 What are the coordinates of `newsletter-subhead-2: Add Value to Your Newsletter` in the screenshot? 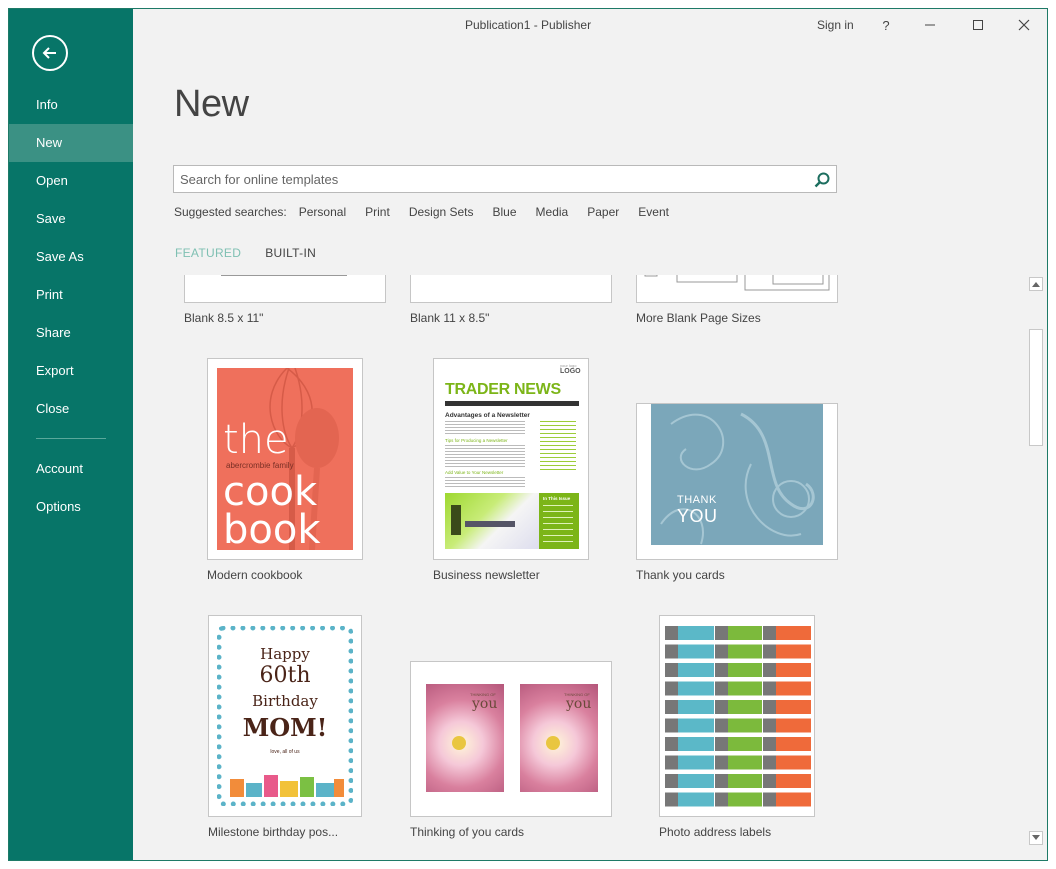 It's located at (474, 472).